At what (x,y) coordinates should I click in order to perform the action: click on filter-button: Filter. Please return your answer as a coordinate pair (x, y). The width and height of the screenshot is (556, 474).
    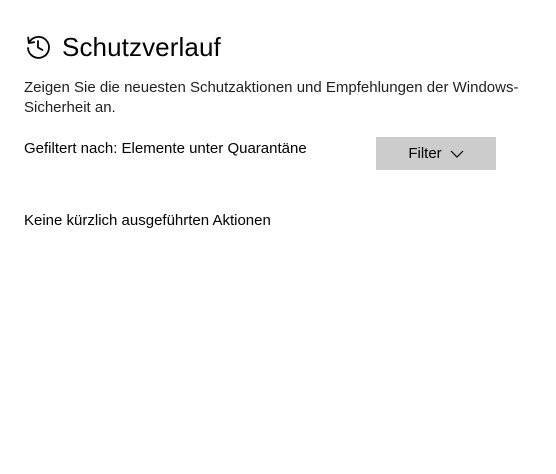
    Looking at the image, I should click on (436, 153).